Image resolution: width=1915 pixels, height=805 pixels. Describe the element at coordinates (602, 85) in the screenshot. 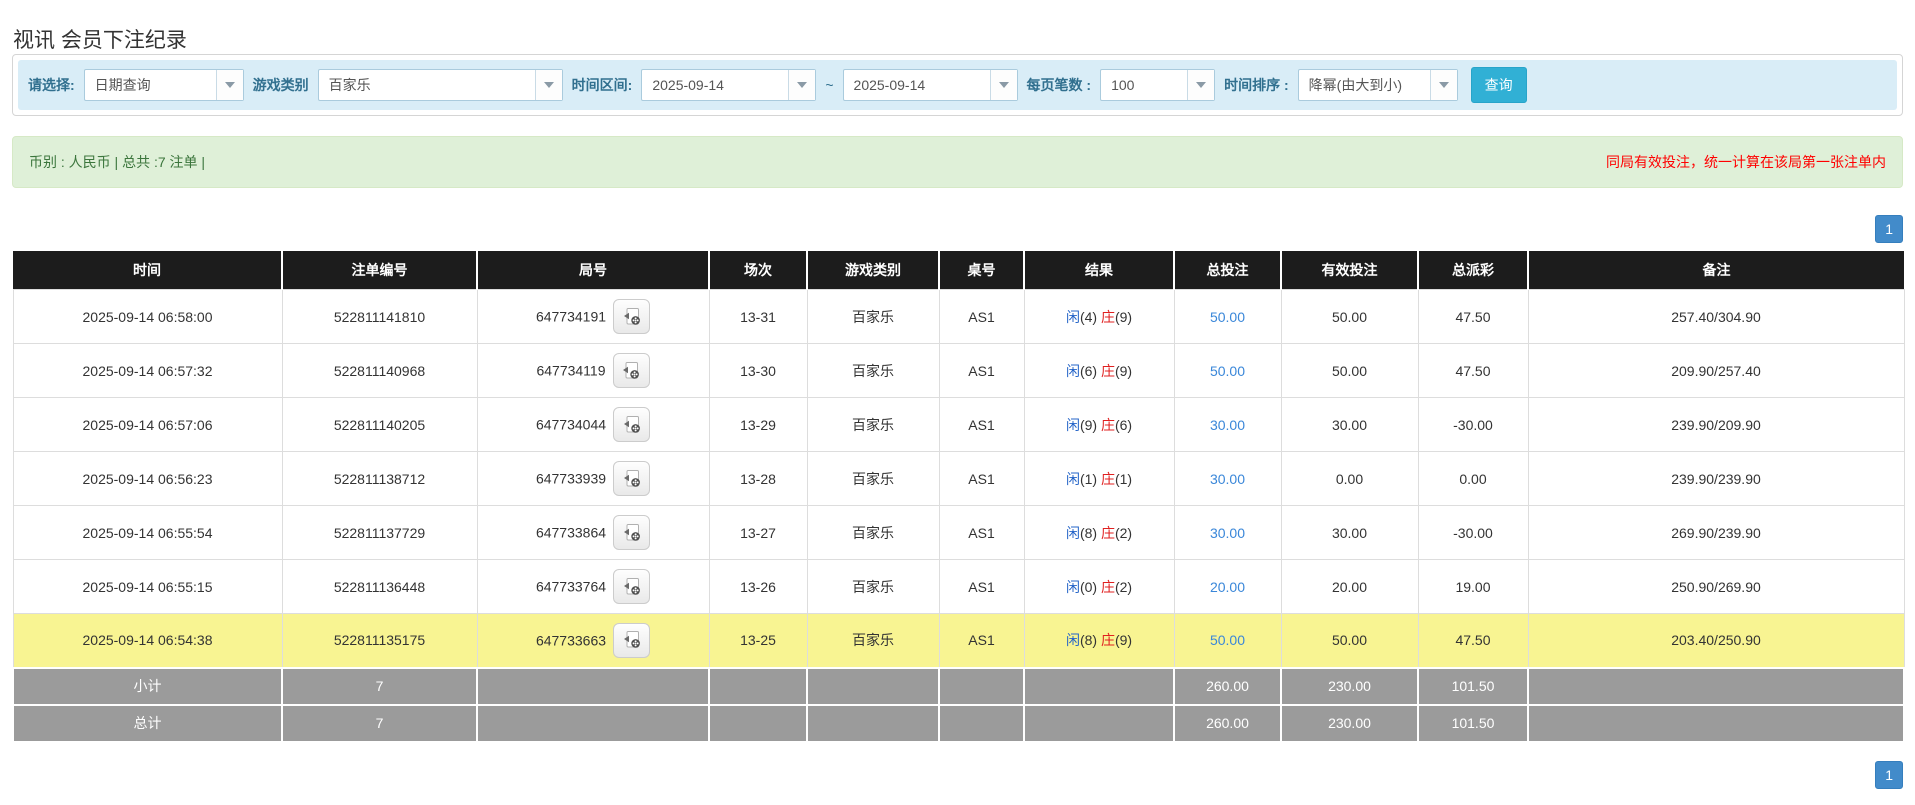

I see `time-range-label: 时间区间:` at that location.